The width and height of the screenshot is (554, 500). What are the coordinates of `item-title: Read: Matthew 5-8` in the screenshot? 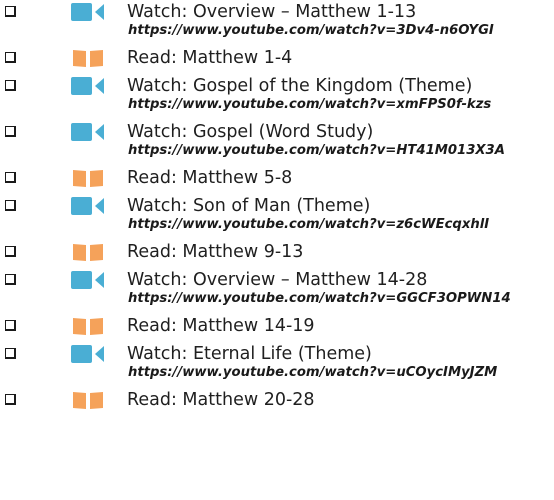 It's located at (210, 178).